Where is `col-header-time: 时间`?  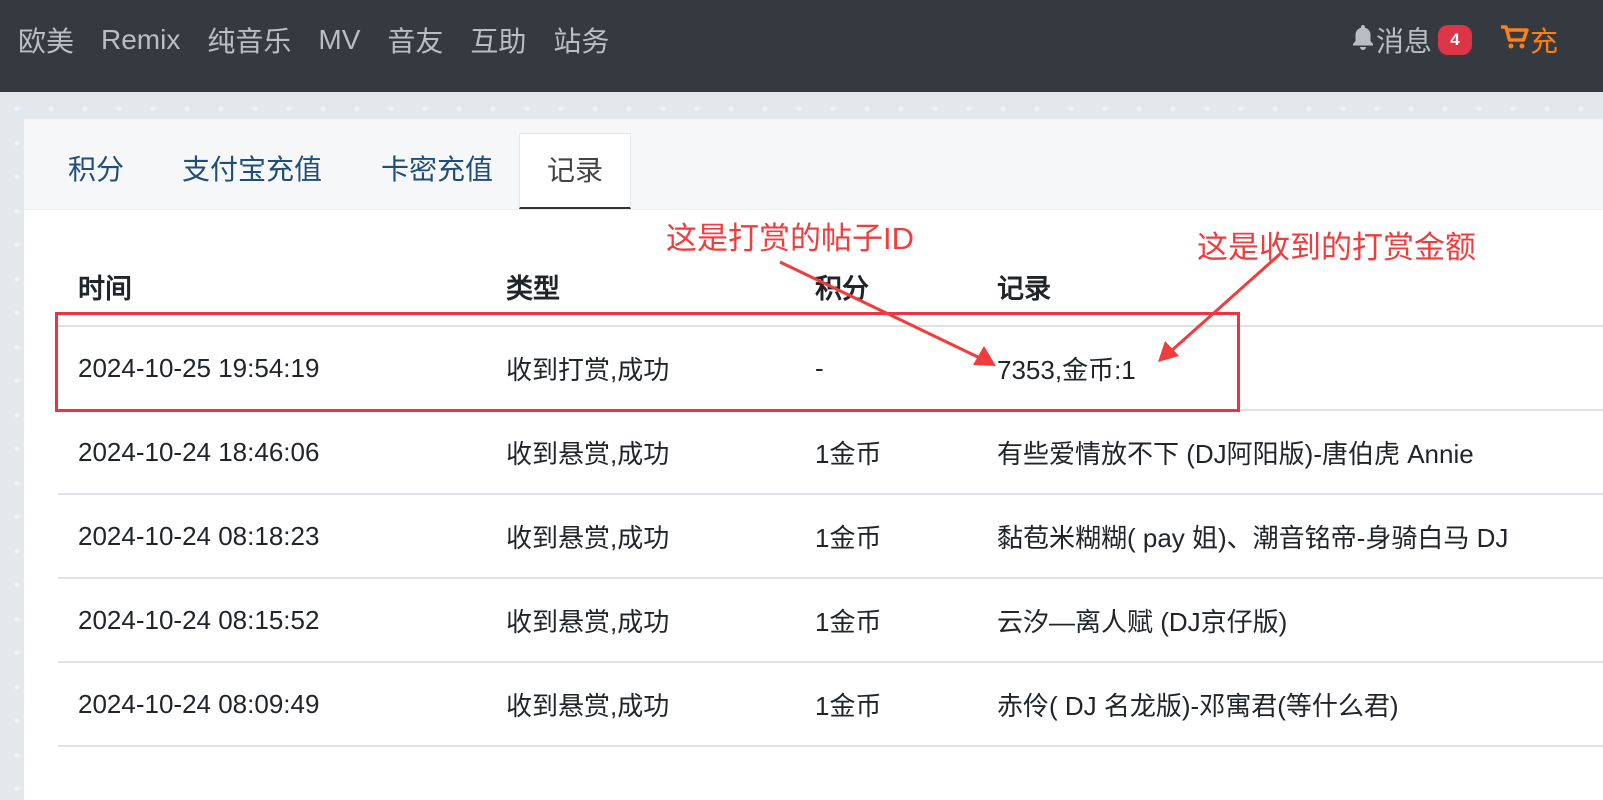 col-header-time: 时间 is located at coordinates (272, 287).